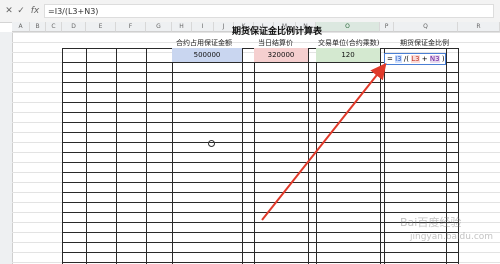 The width and height of the screenshot is (500, 264). Describe the element at coordinates (431, 222) in the screenshot. I see `watermark-logo: Bai百度经验` at that location.